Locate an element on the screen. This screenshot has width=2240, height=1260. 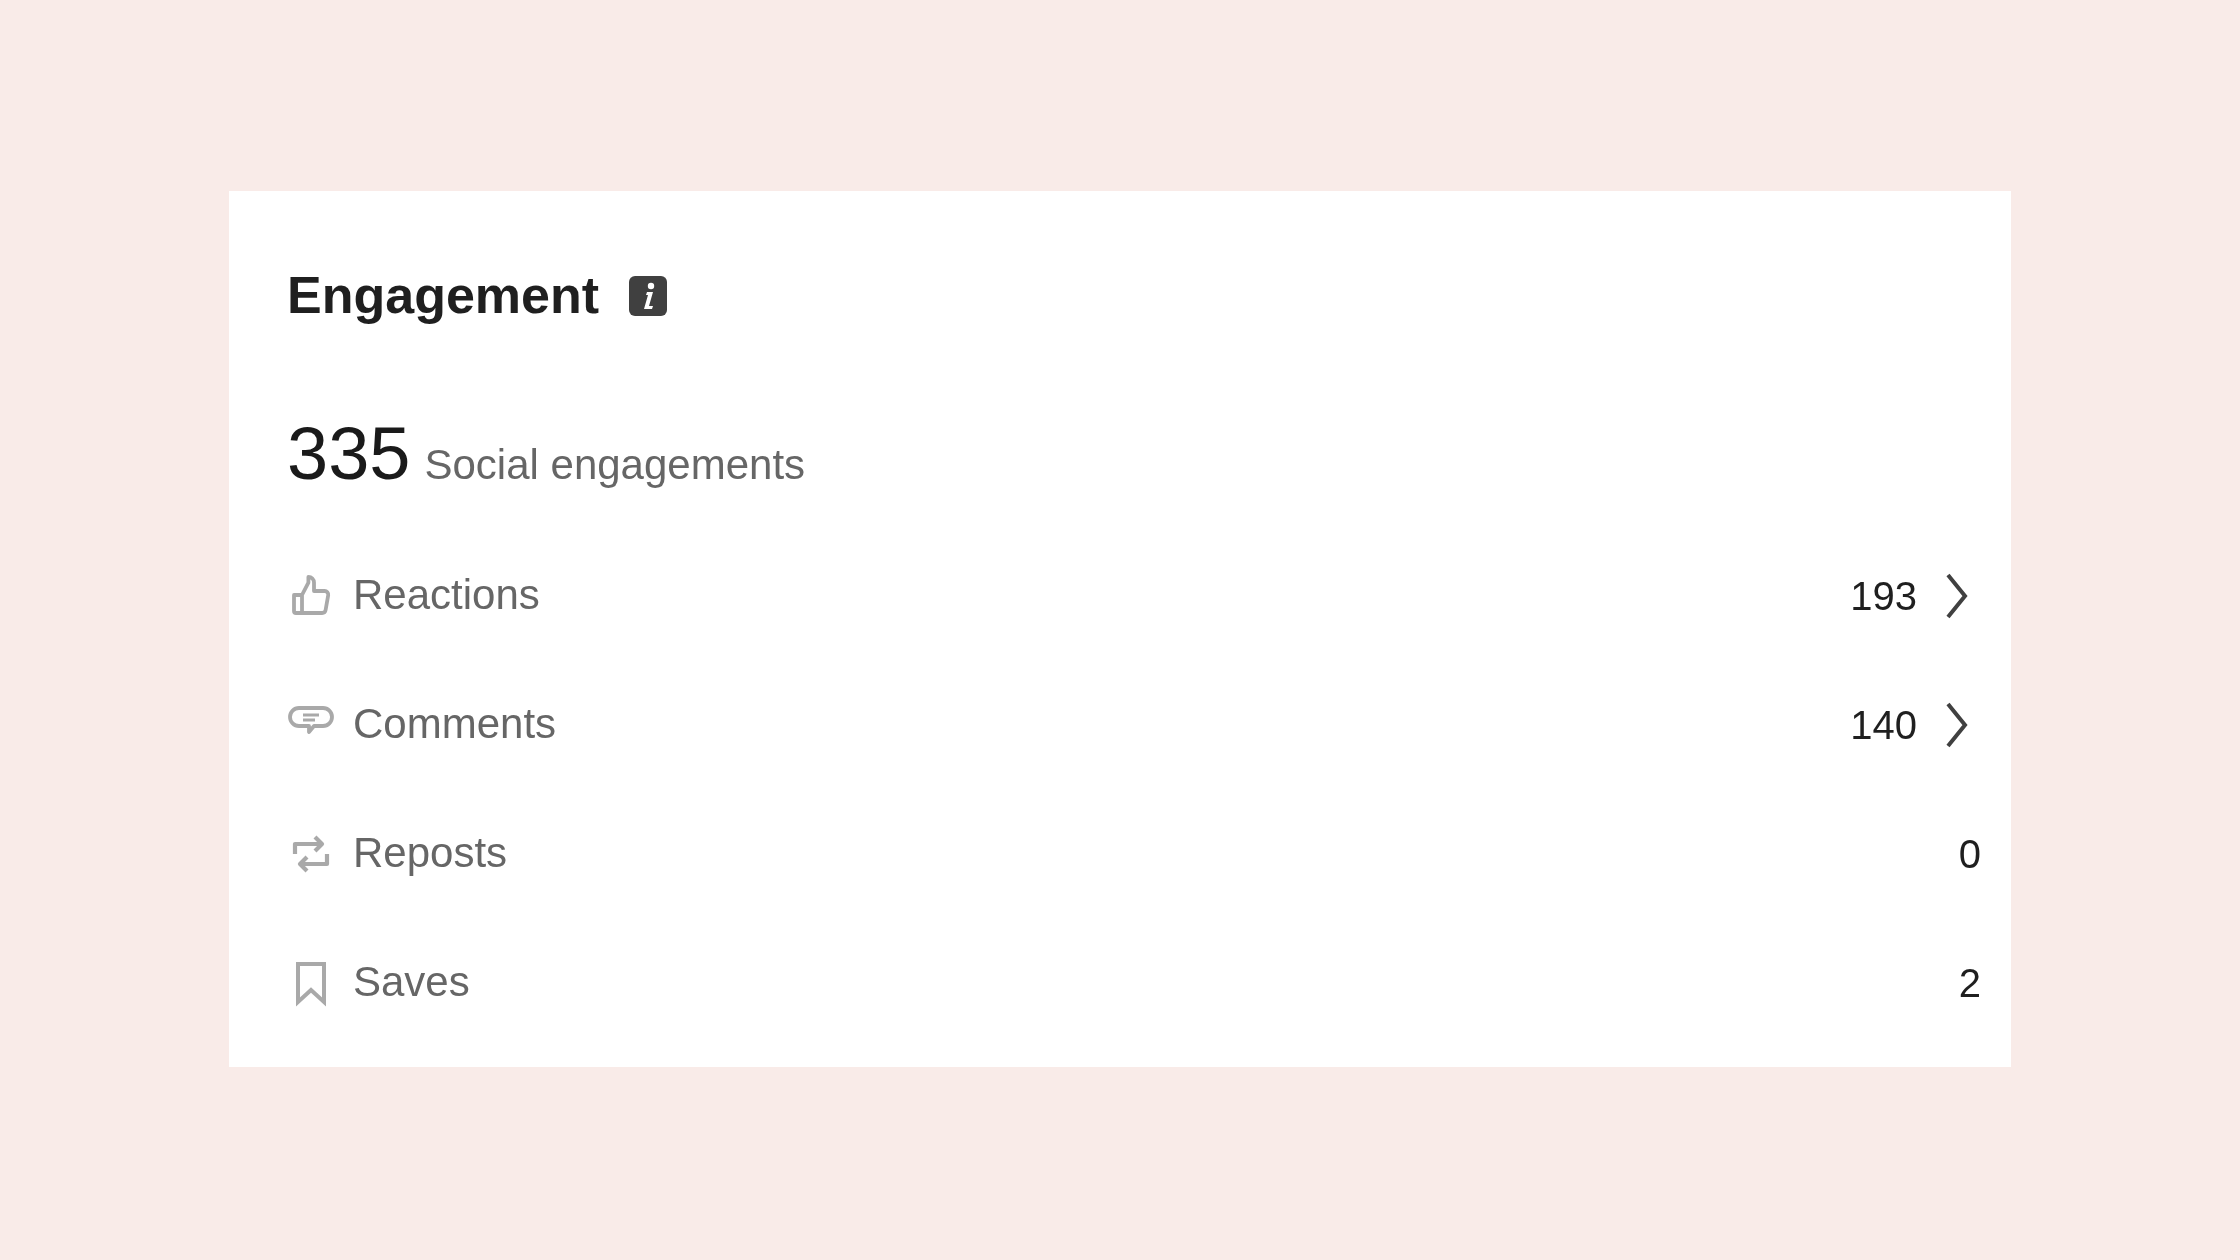
metric-label: Reactions is located at coordinates (446, 595).